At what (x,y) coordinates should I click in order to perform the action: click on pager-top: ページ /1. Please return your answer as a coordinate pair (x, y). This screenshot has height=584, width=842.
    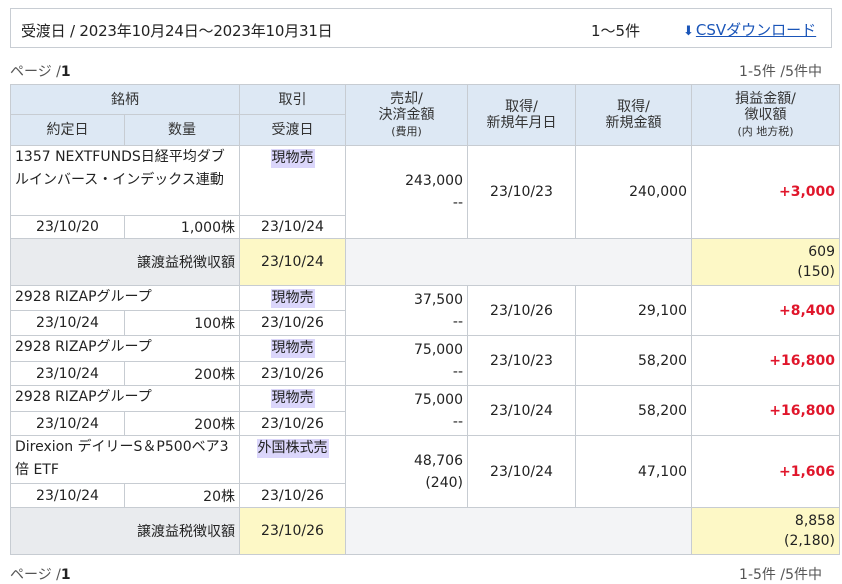
    Looking at the image, I should click on (40, 71).